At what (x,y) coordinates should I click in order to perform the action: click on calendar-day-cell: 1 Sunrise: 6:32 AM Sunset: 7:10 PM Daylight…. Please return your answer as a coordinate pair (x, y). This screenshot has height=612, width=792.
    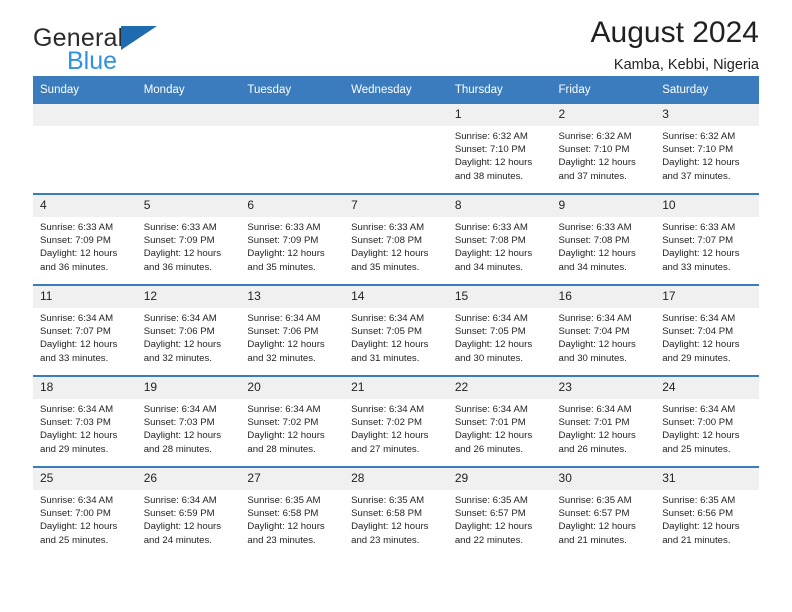
    Looking at the image, I should click on (499, 149).